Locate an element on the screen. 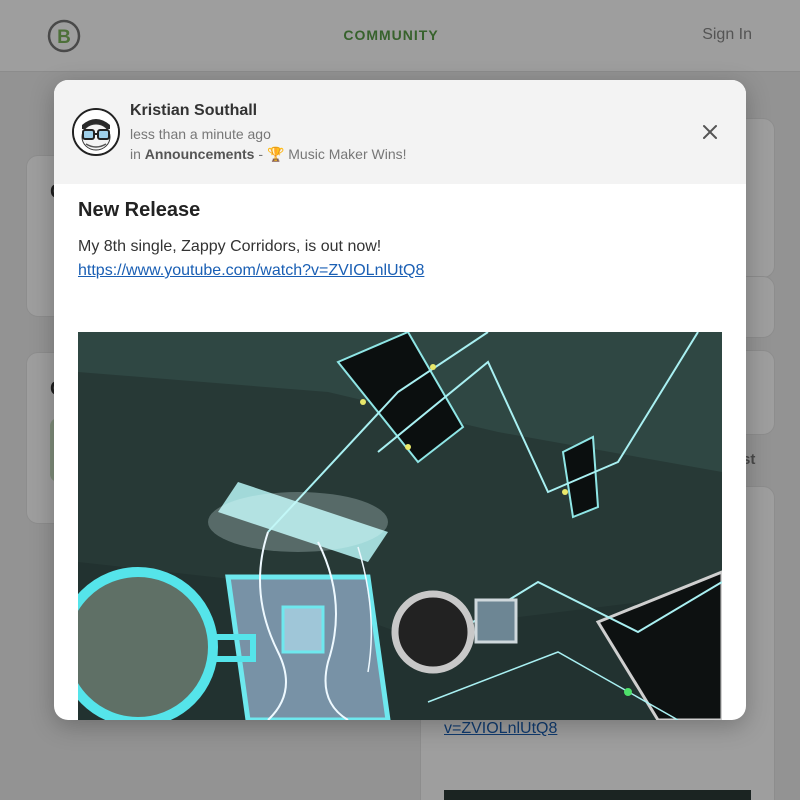 The height and width of the screenshot is (800, 800). close-icon is located at coordinates (710, 132).